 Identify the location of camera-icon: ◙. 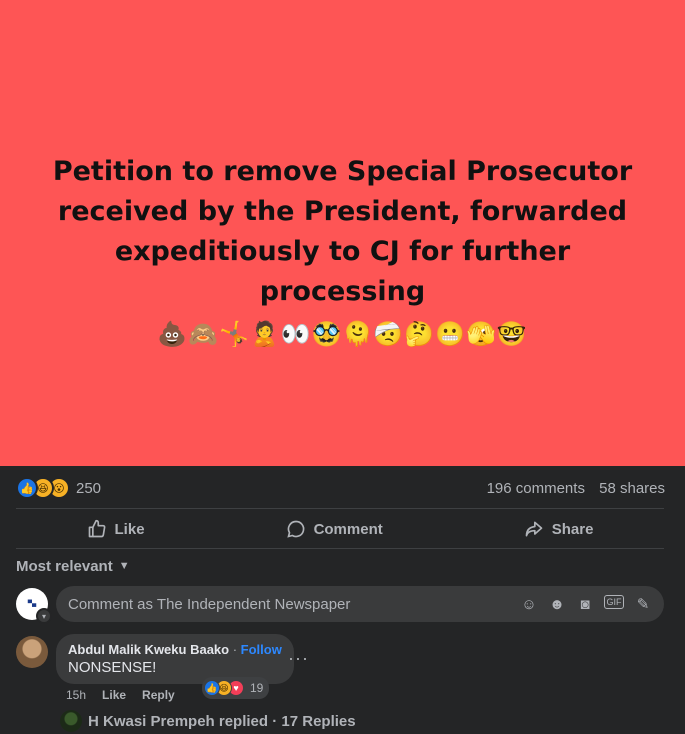
(585, 604).